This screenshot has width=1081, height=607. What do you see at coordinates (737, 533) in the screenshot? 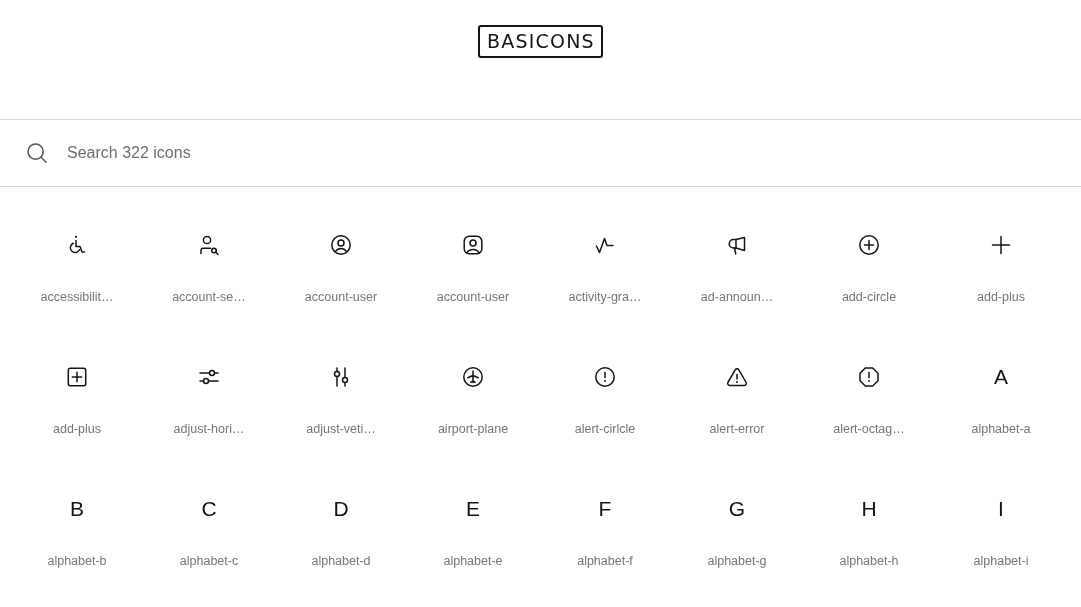
I see `icon-tile: G alphabet-g` at bounding box center [737, 533].